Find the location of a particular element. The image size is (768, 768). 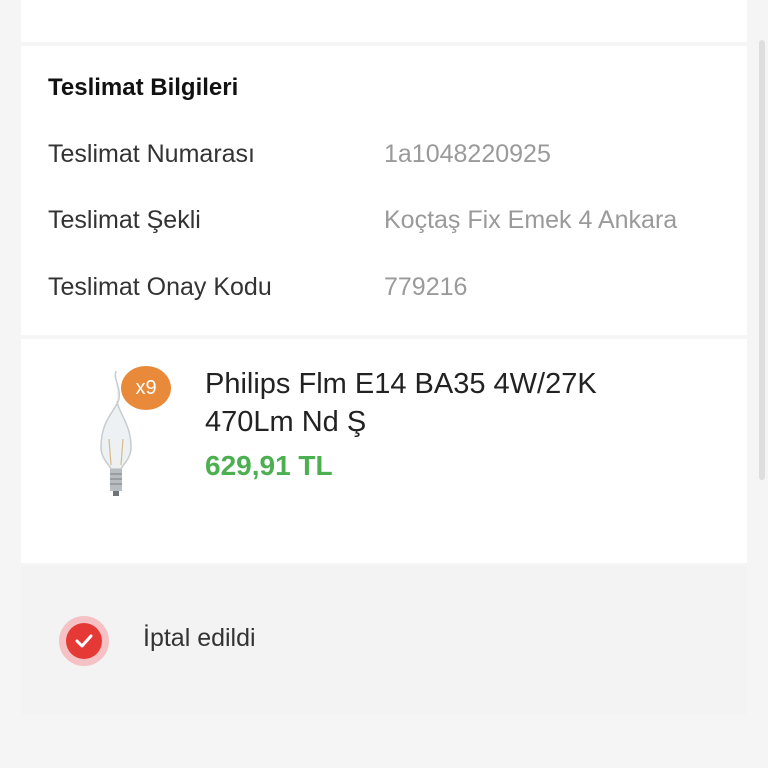

delivery-number-value: 1a1048220925 is located at coordinates (467, 154).